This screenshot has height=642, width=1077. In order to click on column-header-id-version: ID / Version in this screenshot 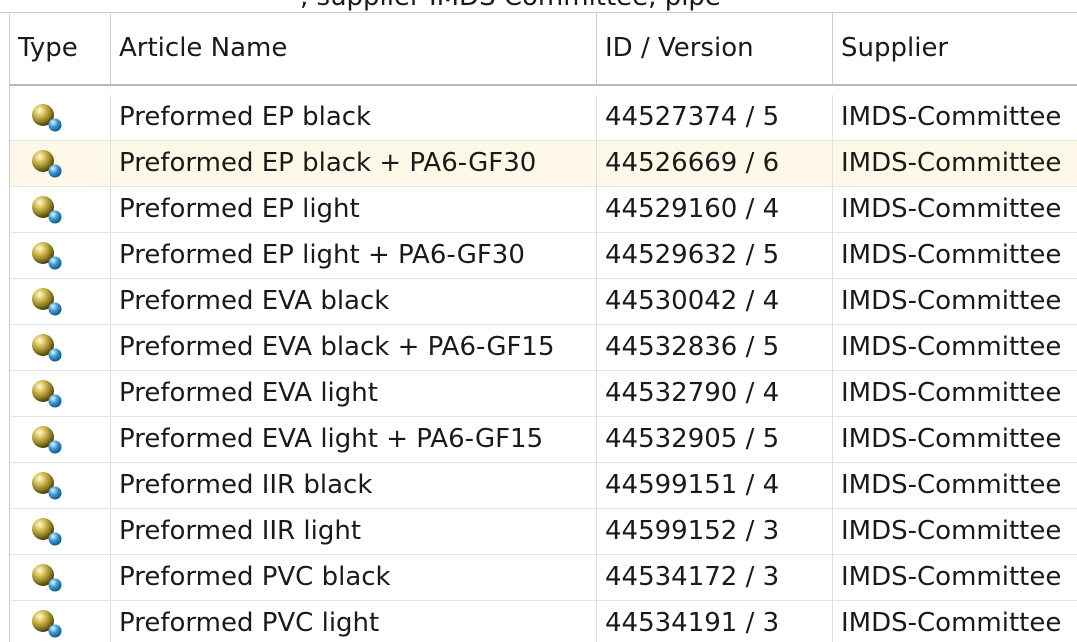, I will do `click(714, 48)`.